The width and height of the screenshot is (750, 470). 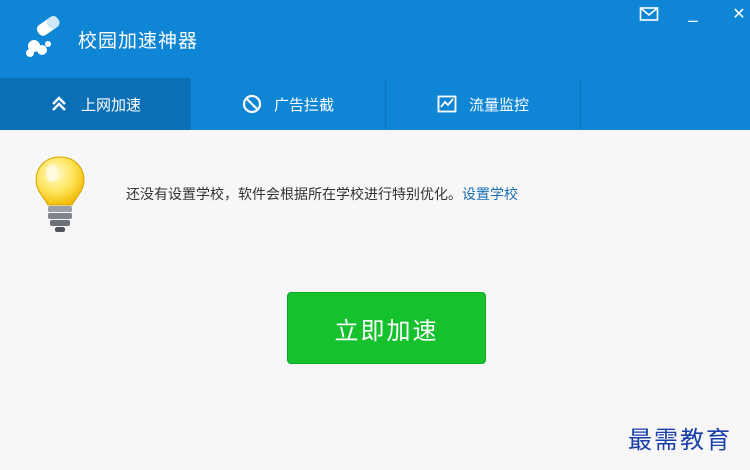 What do you see at coordinates (138, 41) in the screenshot?
I see `app-title: 校园加速神器` at bounding box center [138, 41].